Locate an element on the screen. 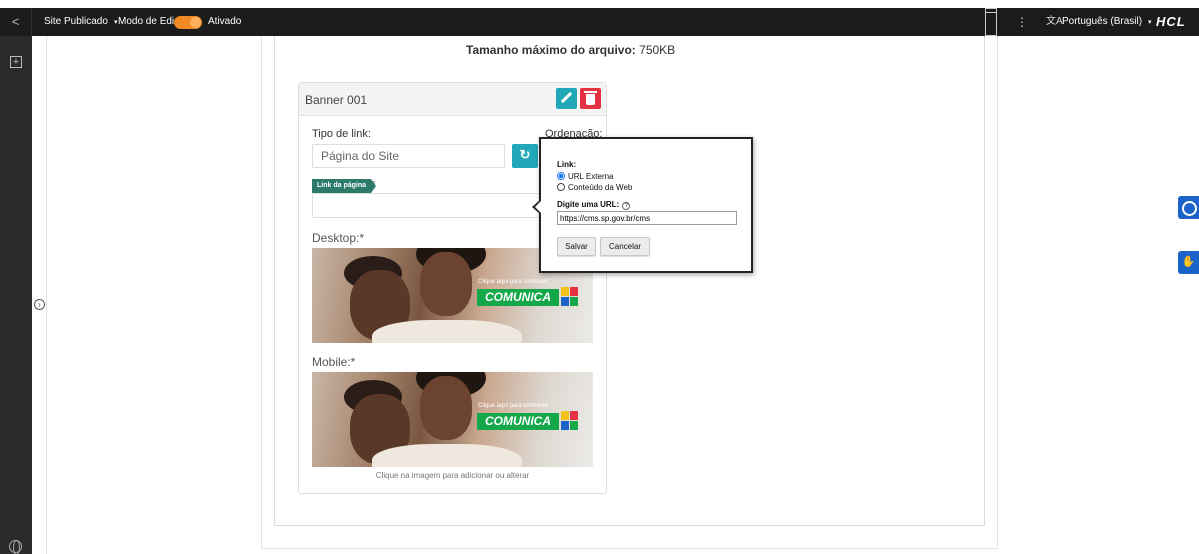 This screenshot has width=1199, height=554. site-status-label: Site Publicado is located at coordinates (76, 21).